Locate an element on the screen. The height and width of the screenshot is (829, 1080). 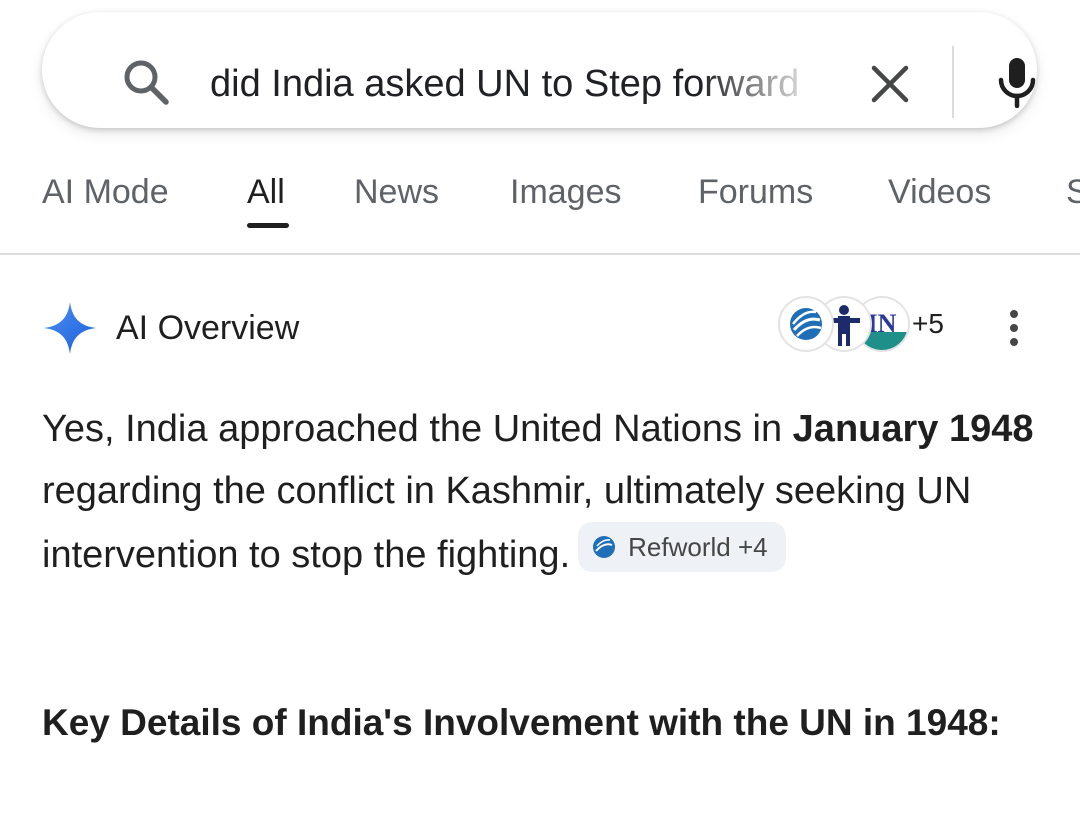
source-chip: Refworld +4 is located at coordinates (682, 547).